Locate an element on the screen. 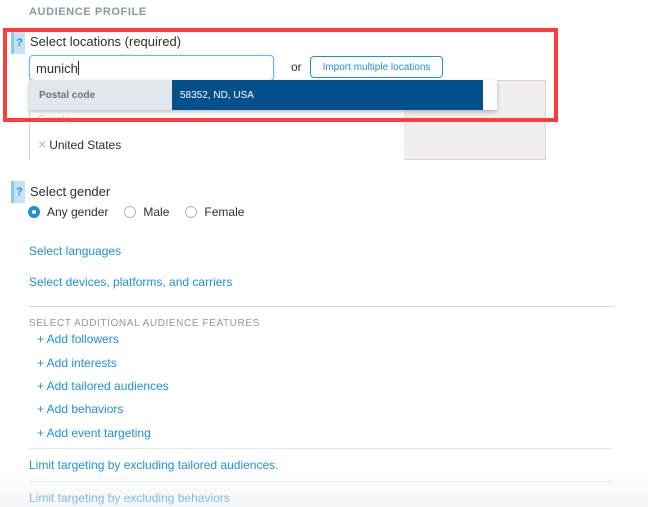 The width and height of the screenshot is (648, 507). radio-selected-icon is located at coordinates (34, 212).